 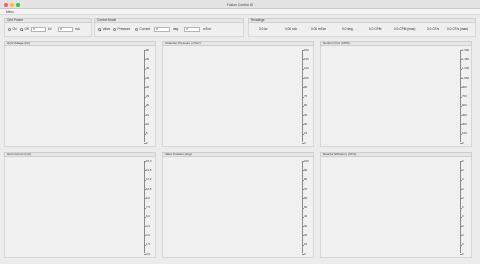 What do you see at coordinates (433, 29) in the screenshot?
I see `reading-efficiency: 0.0 CF/s` at bounding box center [433, 29].